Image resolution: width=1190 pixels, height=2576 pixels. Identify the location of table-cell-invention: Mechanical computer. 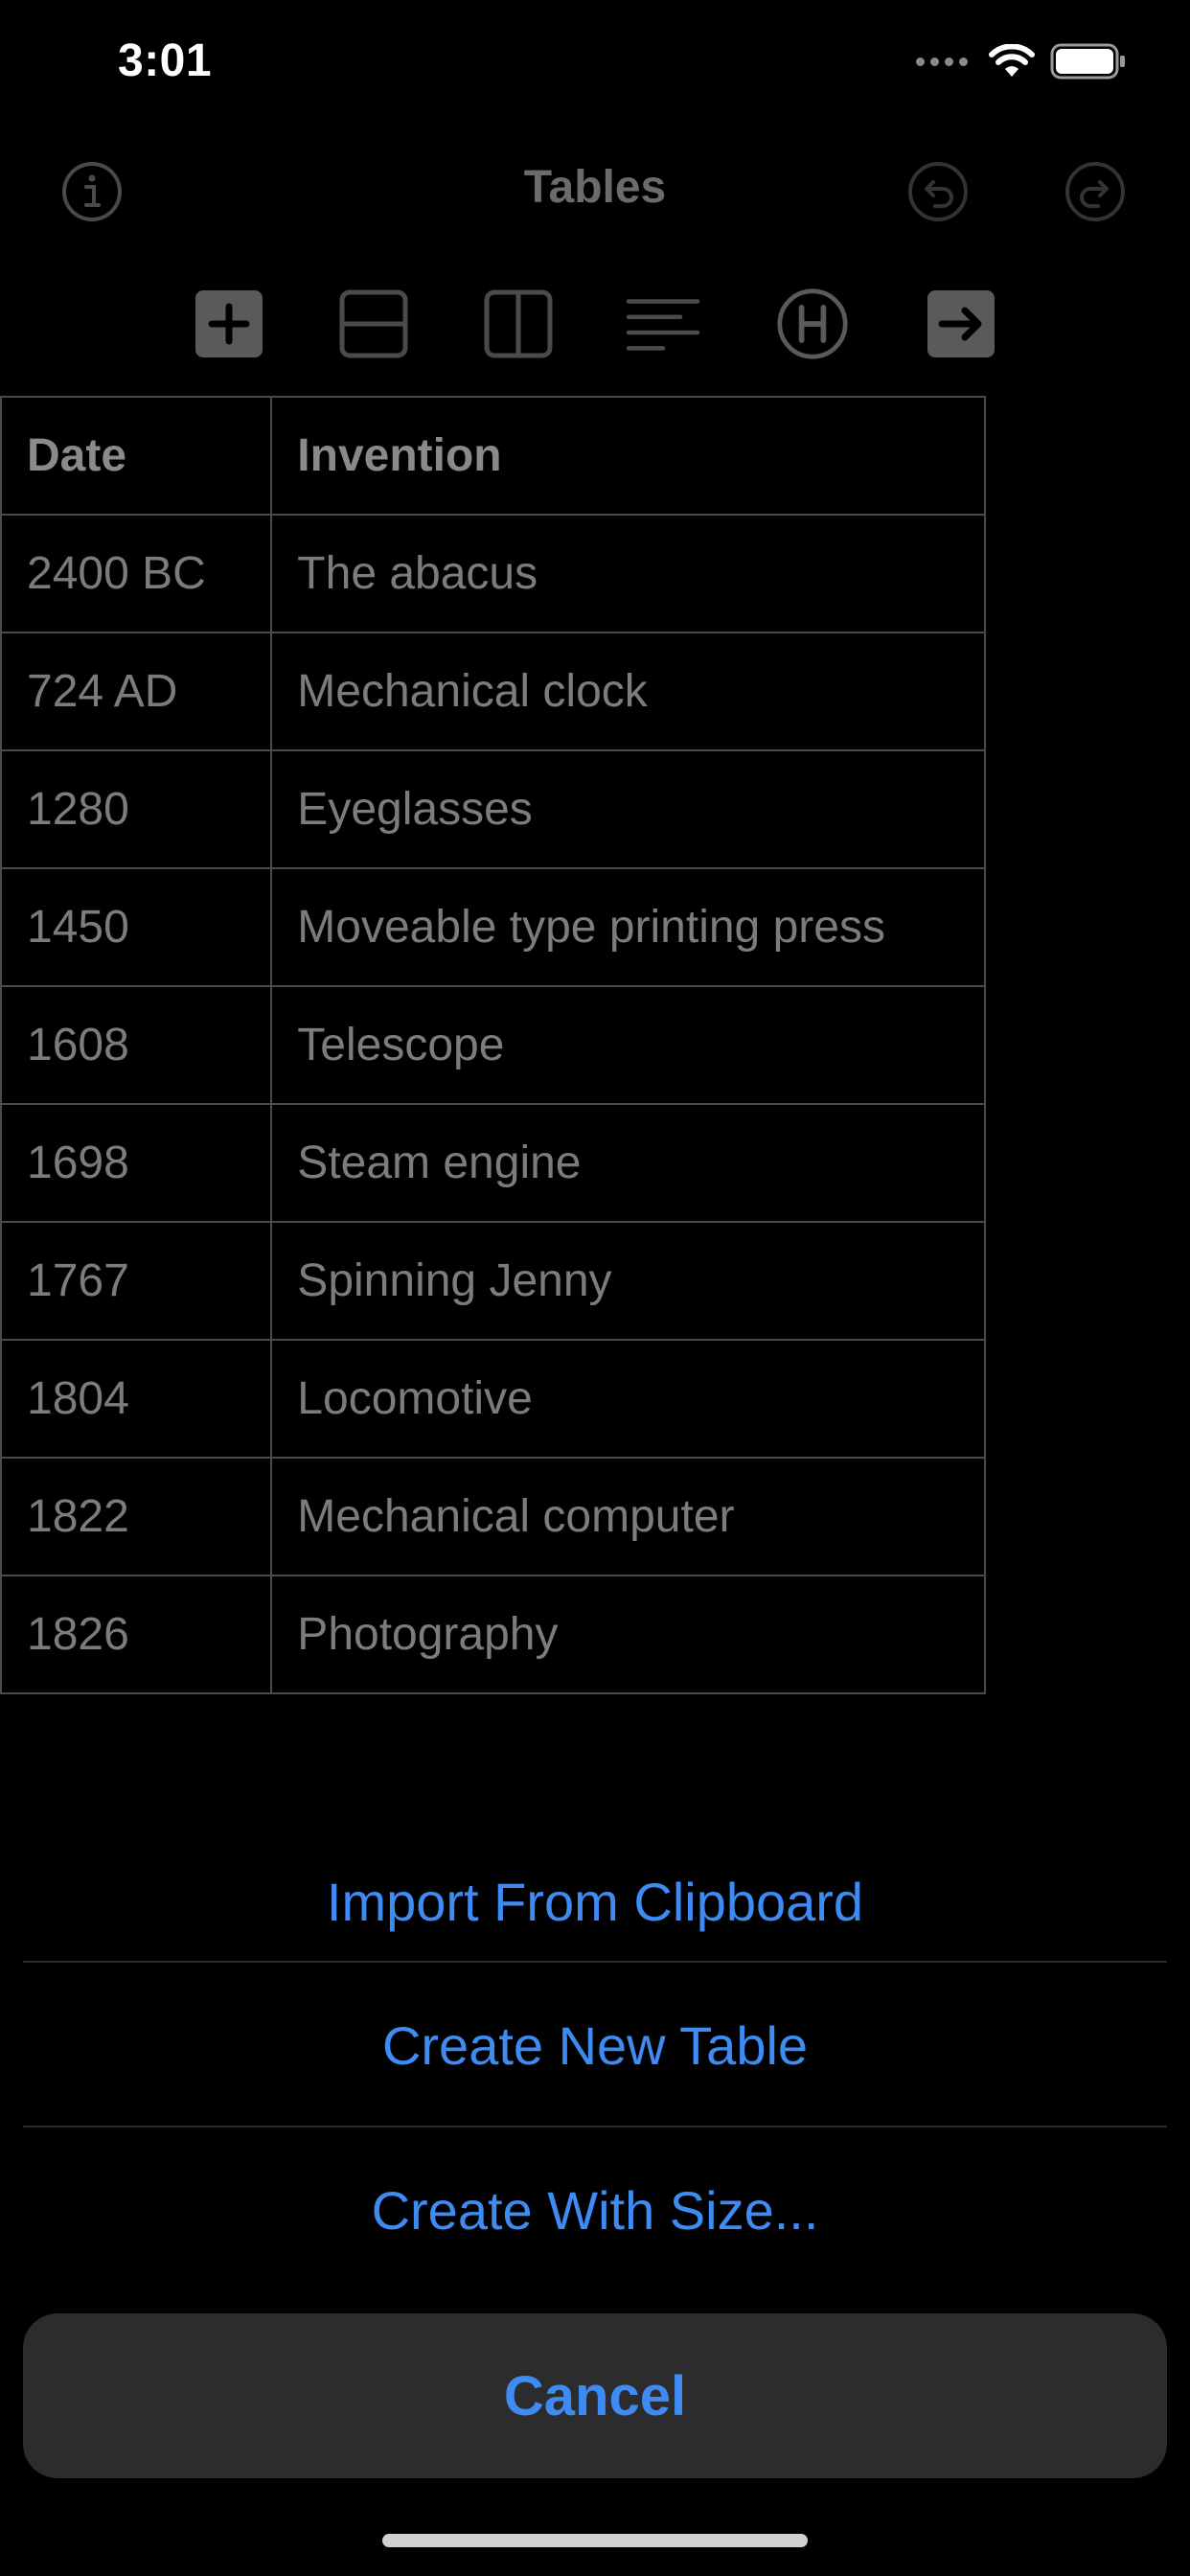
(628, 1516).